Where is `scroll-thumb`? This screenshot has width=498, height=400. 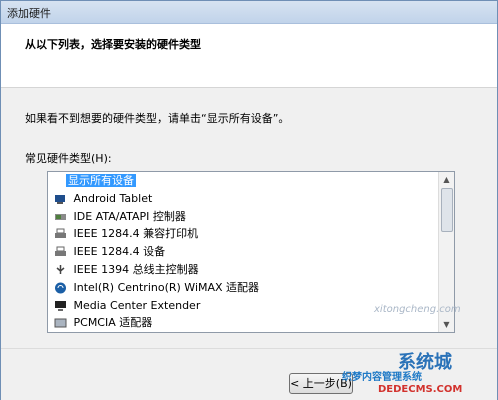 scroll-thumb is located at coordinates (447, 210).